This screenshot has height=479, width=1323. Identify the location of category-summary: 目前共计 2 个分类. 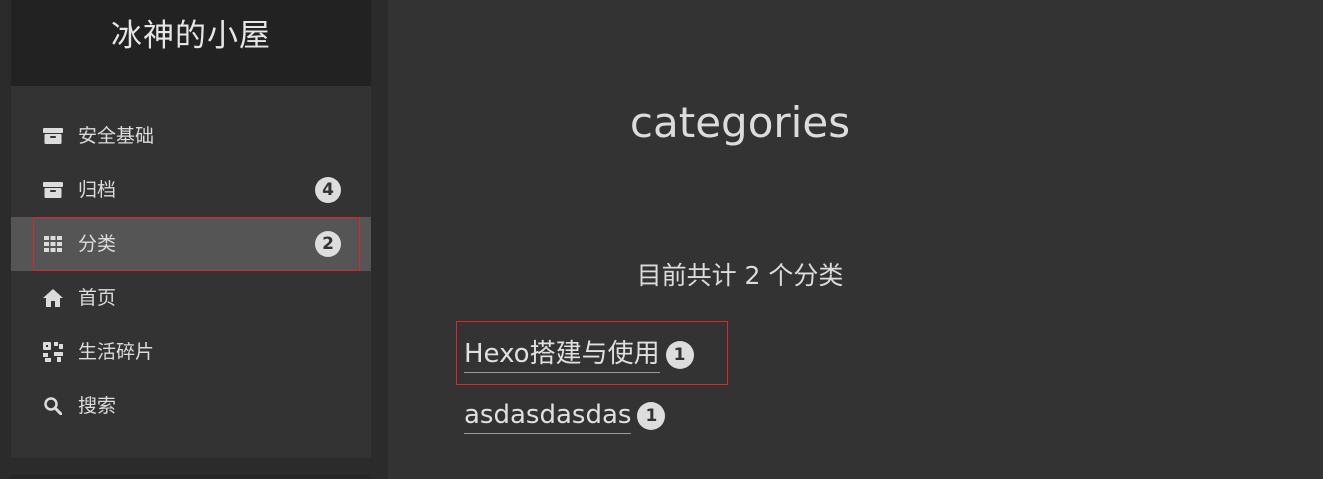
(740, 275).